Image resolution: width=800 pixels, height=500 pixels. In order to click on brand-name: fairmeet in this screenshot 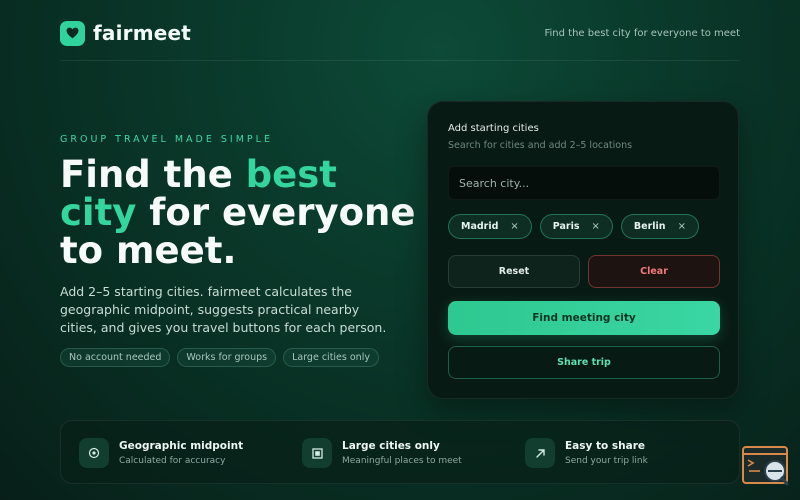, I will do `click(142, 33)`.